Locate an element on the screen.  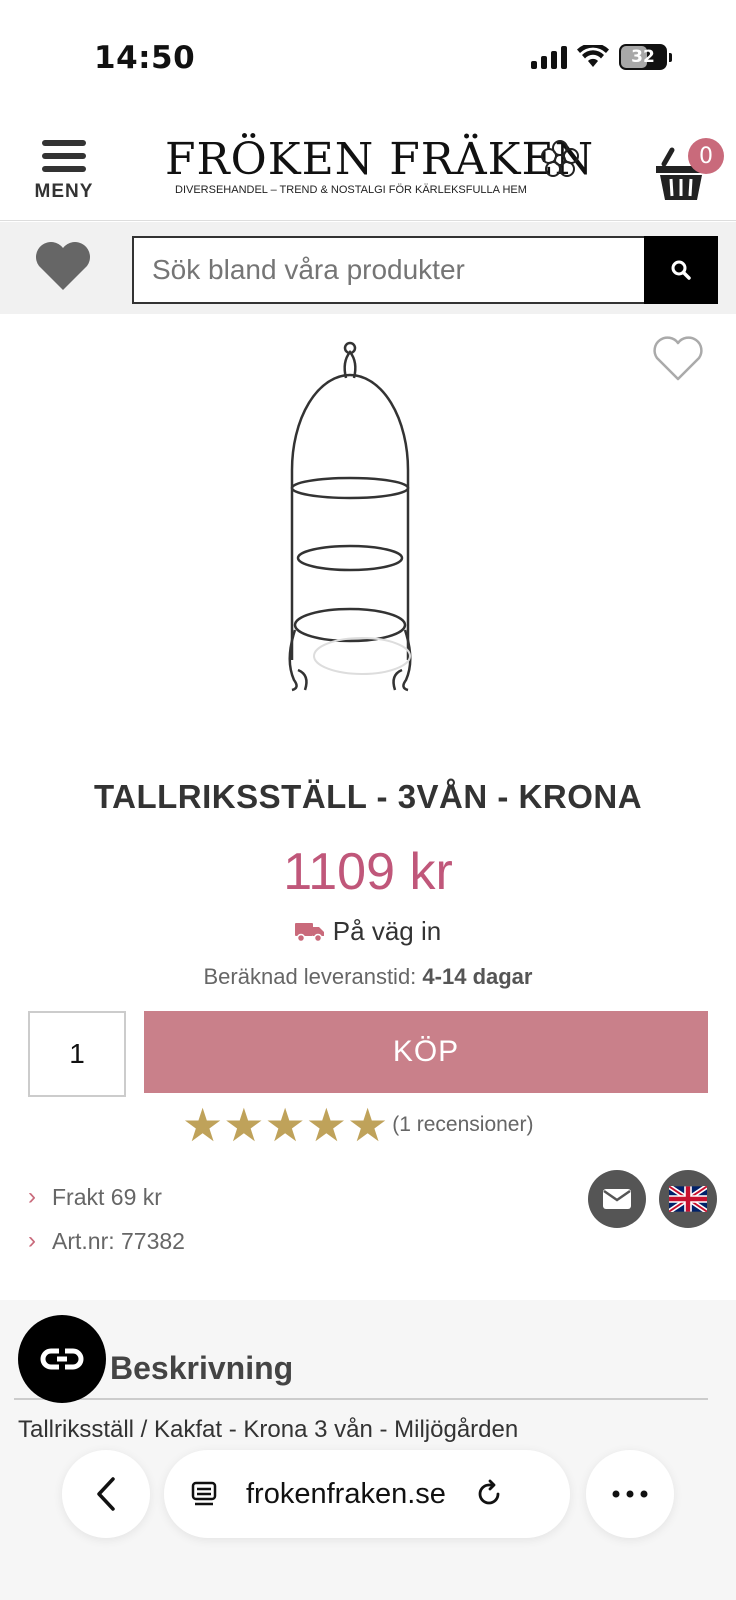
url-text: frokenfraken.se is located at coordinates (346, 1493).